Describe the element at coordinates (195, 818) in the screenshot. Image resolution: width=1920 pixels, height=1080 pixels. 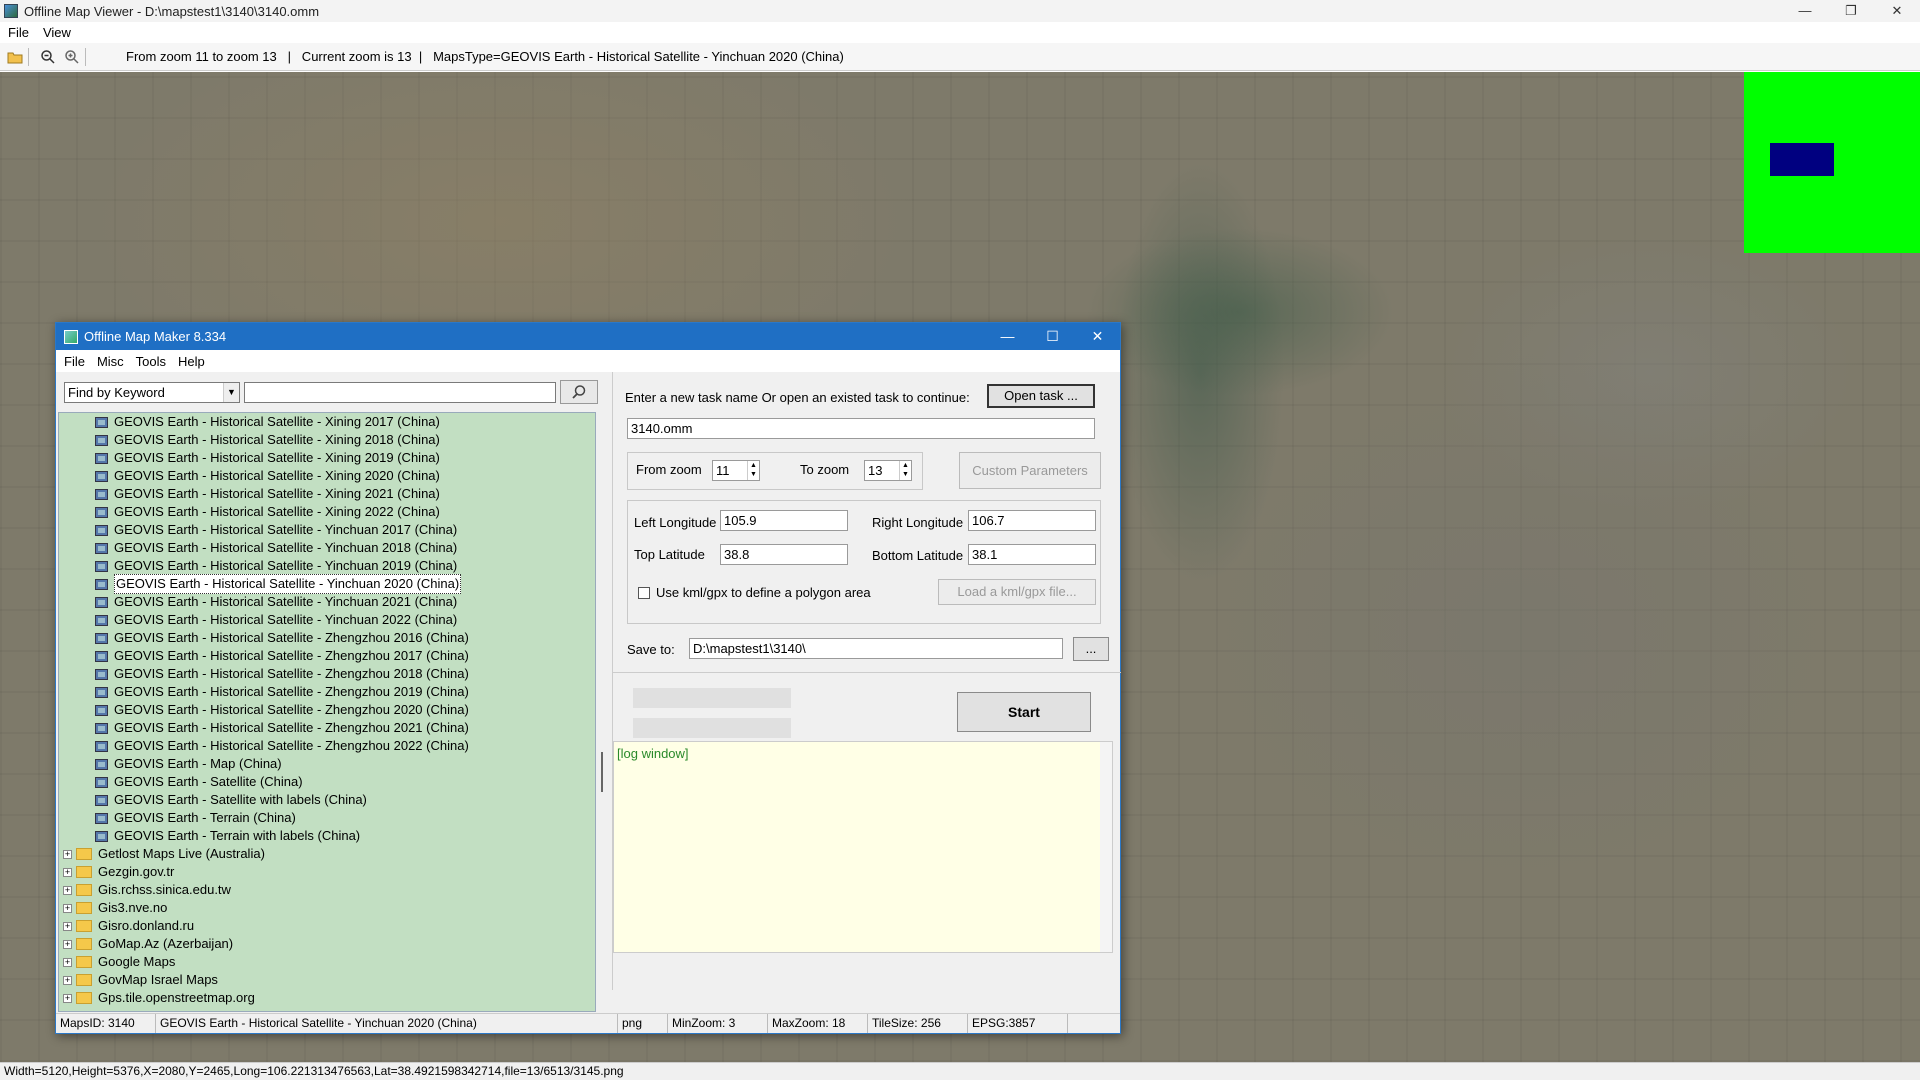
I see `tree-item-map: GEOVIS Earth - Terrain (China)` at that location.